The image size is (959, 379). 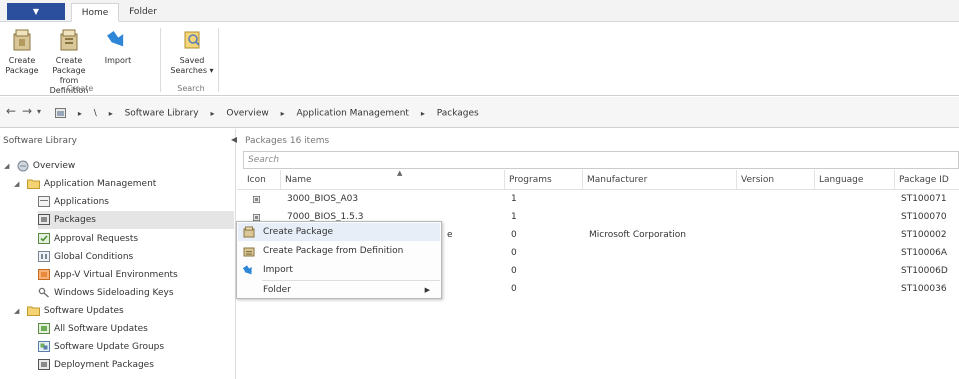 I want to click on tree-item-label: Overview, so click(x=54, y=166).